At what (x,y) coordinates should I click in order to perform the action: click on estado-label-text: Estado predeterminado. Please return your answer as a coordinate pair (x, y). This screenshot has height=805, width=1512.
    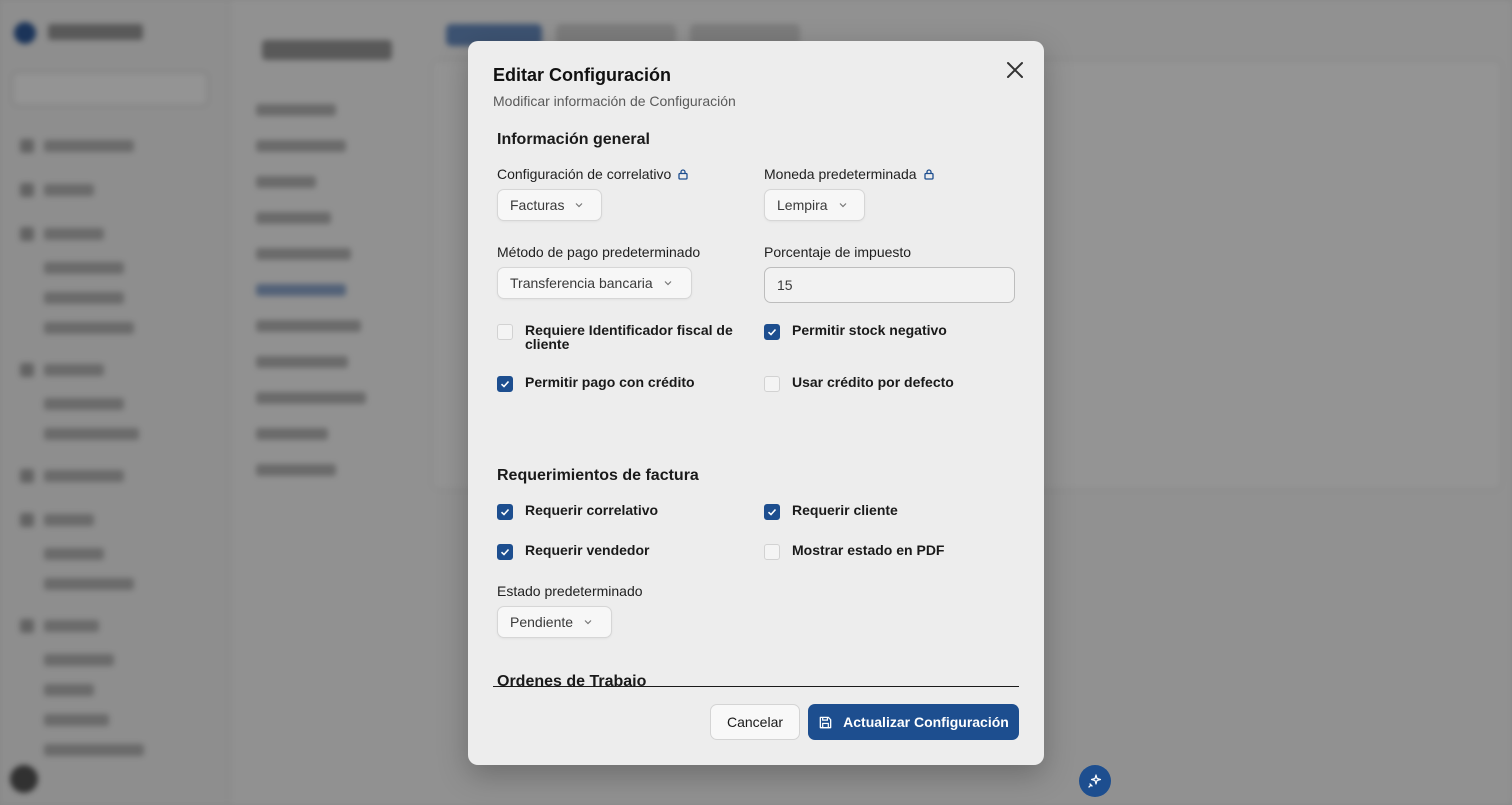
    Looking at the image, I should click on (570, 591).